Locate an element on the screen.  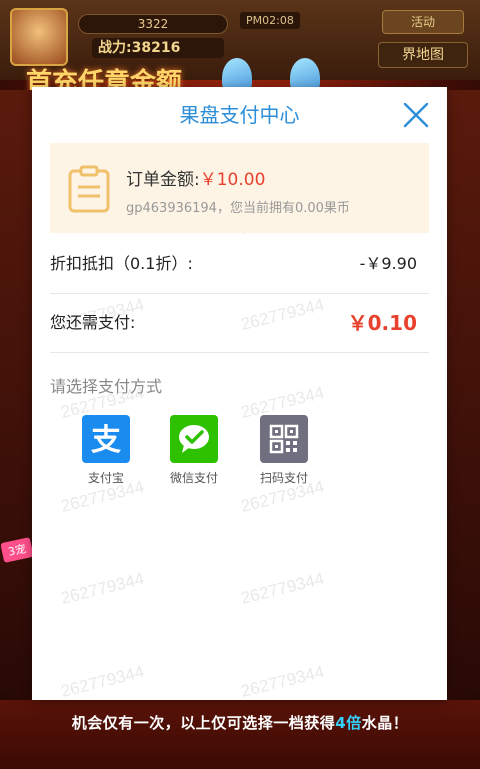
pay-method-label: 微信支付 is located at coordinates (193, 478).